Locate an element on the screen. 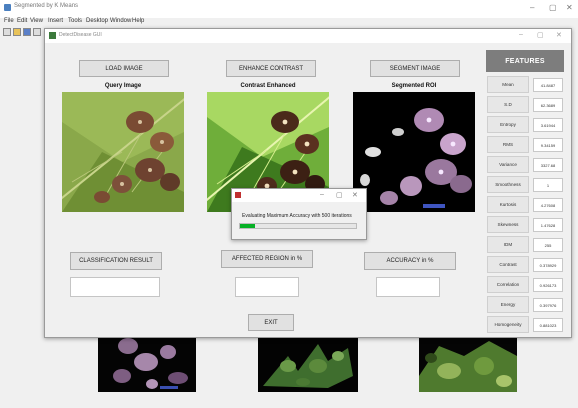 Image resolution: width=578 pixels, height=408 pixels. feature-label-mean: Mean is located at coordinates (508, 84).